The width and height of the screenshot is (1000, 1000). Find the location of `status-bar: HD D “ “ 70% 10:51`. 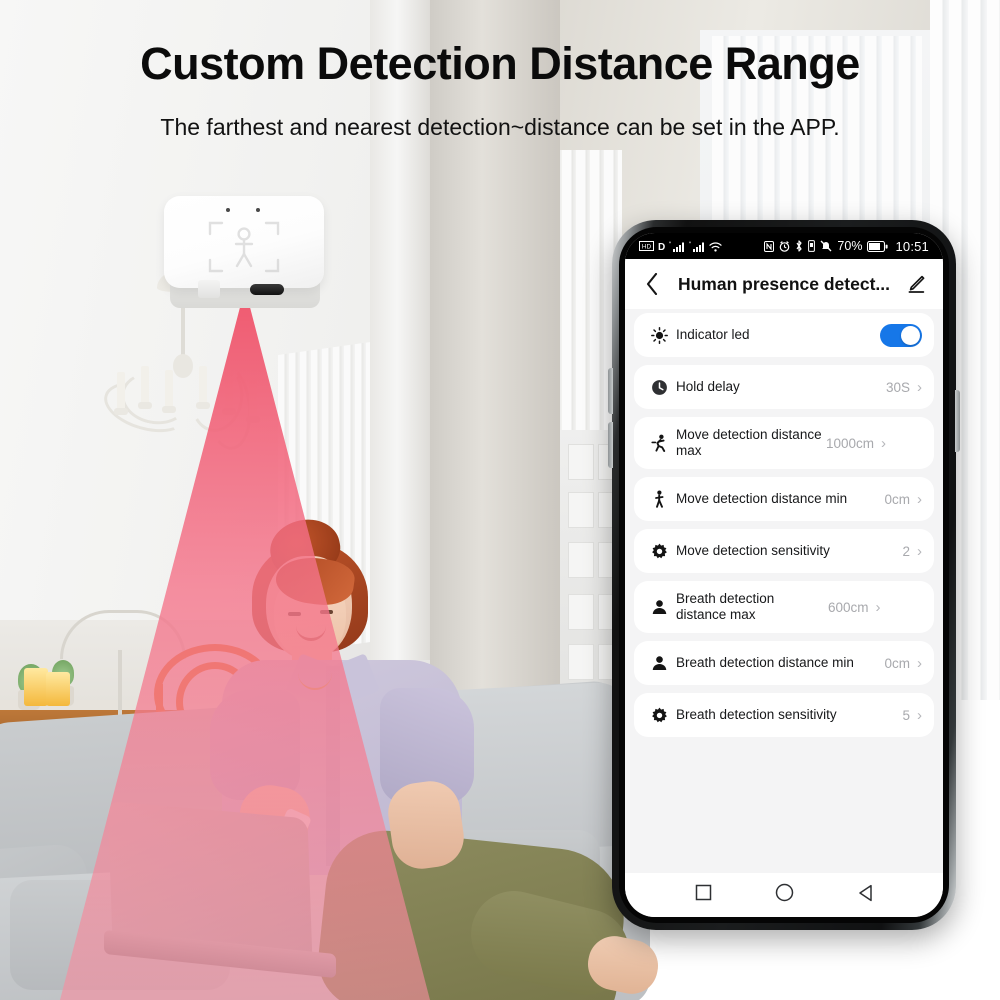

status-bar: HD D “ “ 70% 10:51 is located at coordinates (784, 246).